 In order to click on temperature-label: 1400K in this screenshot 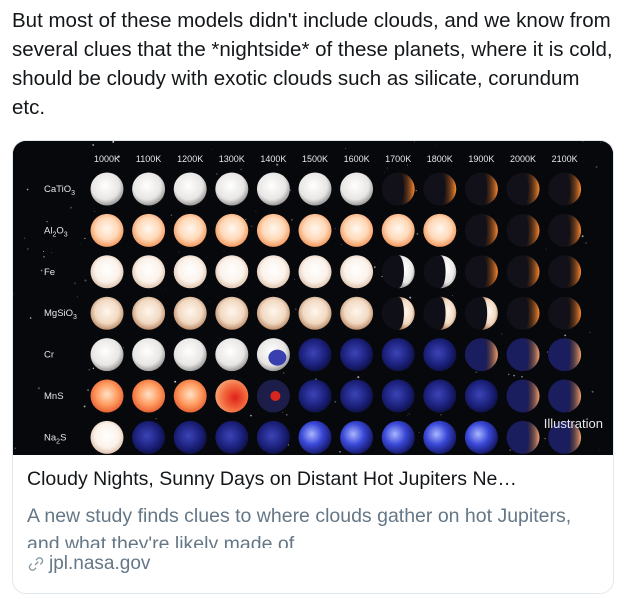, I will do `click(273, 159)`.